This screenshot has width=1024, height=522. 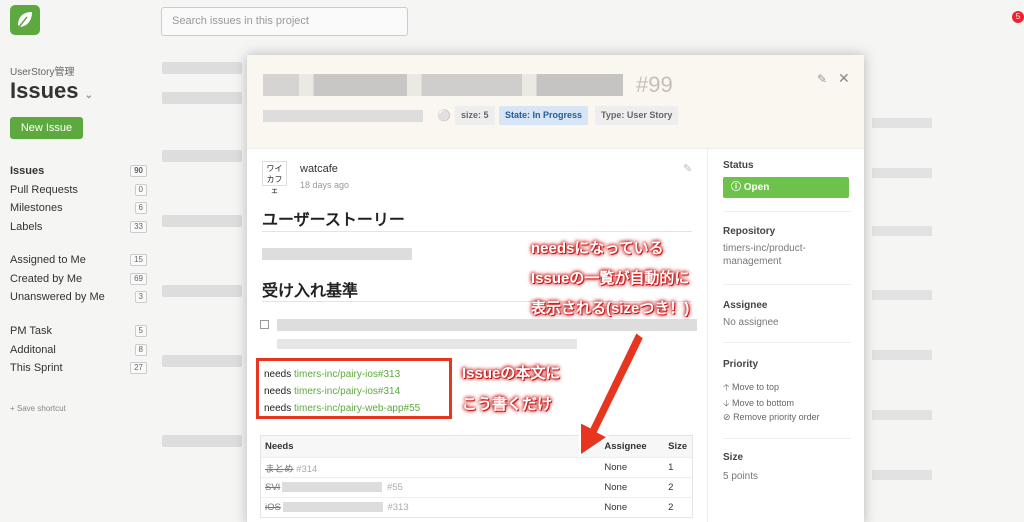 I want to click on sidebar-item-pull-requests: Pull Requests 0, so click(x=78, y=190).